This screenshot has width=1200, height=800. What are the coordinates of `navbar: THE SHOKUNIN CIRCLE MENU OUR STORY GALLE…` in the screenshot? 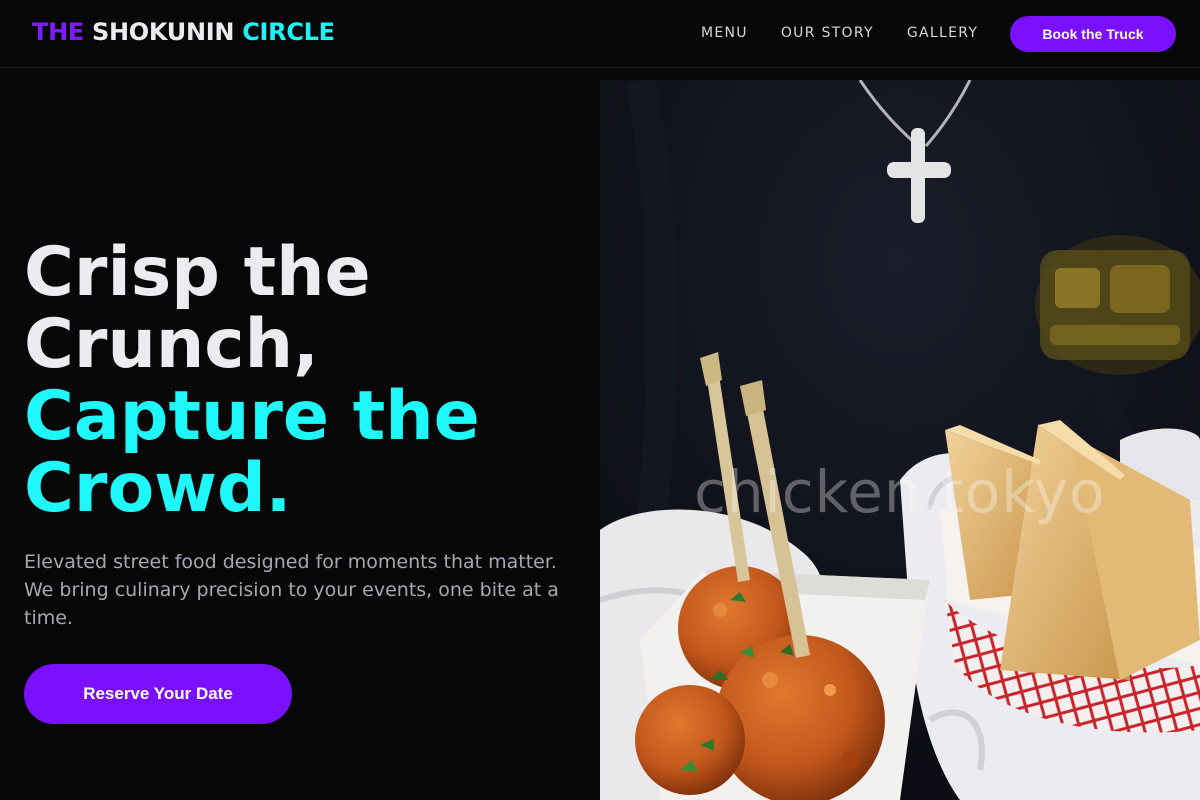 It's located at (600, 34).